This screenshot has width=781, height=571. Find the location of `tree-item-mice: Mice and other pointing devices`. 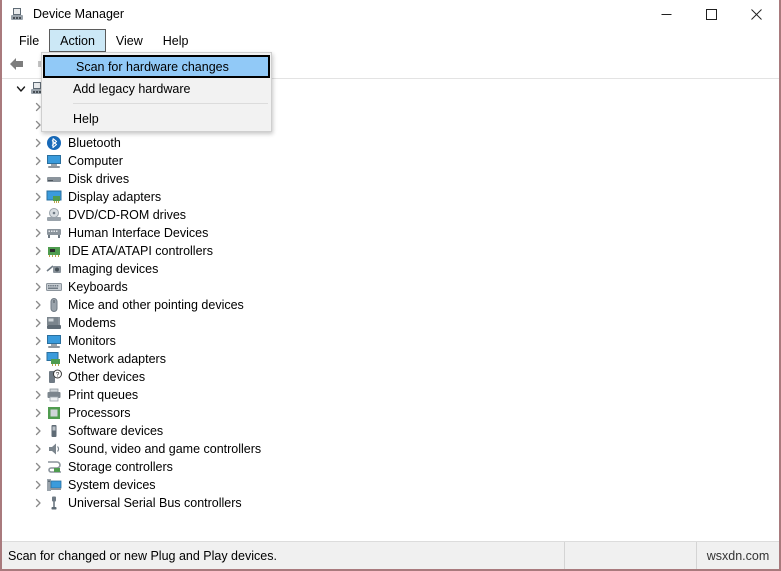

tree-item-mice: Mice and other pointing devices is located at coordinates (147, 305).